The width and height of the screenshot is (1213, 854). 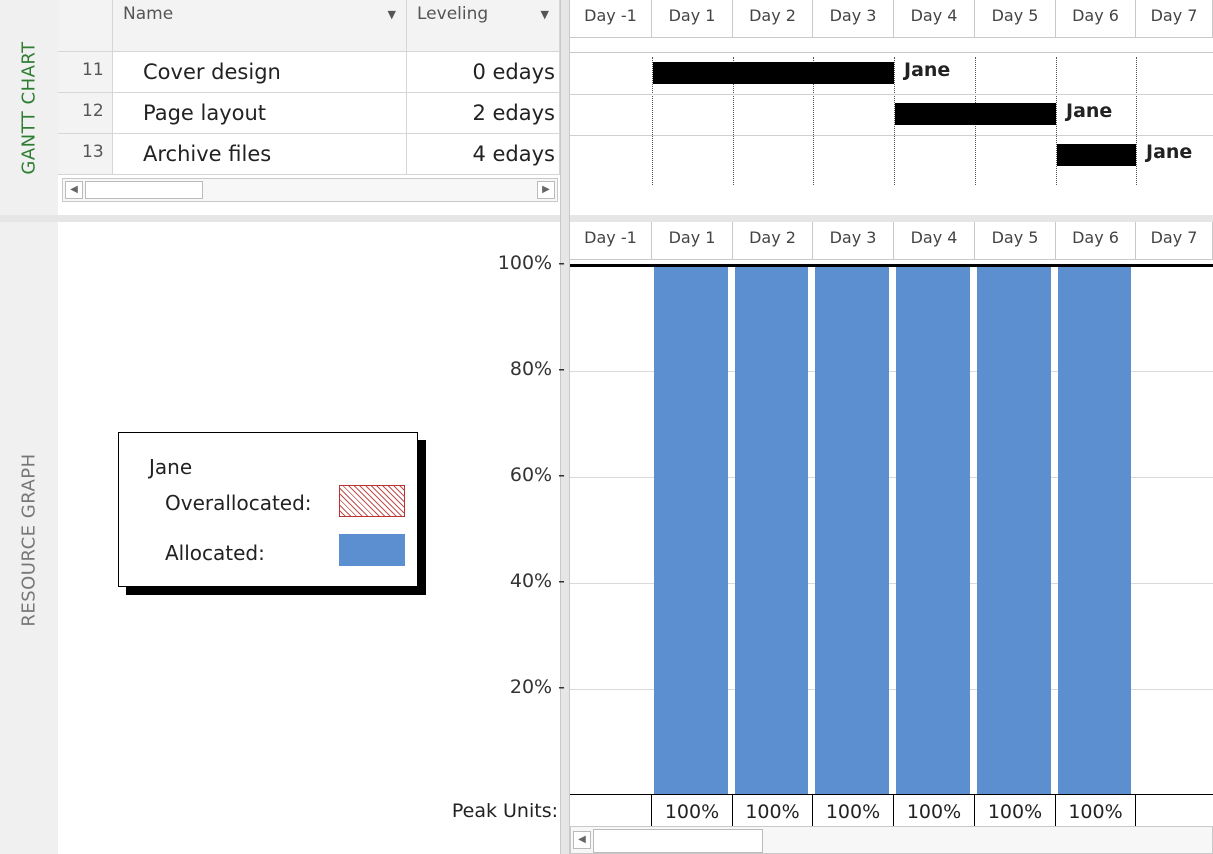 I want to click on y-tick-label: 20% -, so click(x=537, y=687).